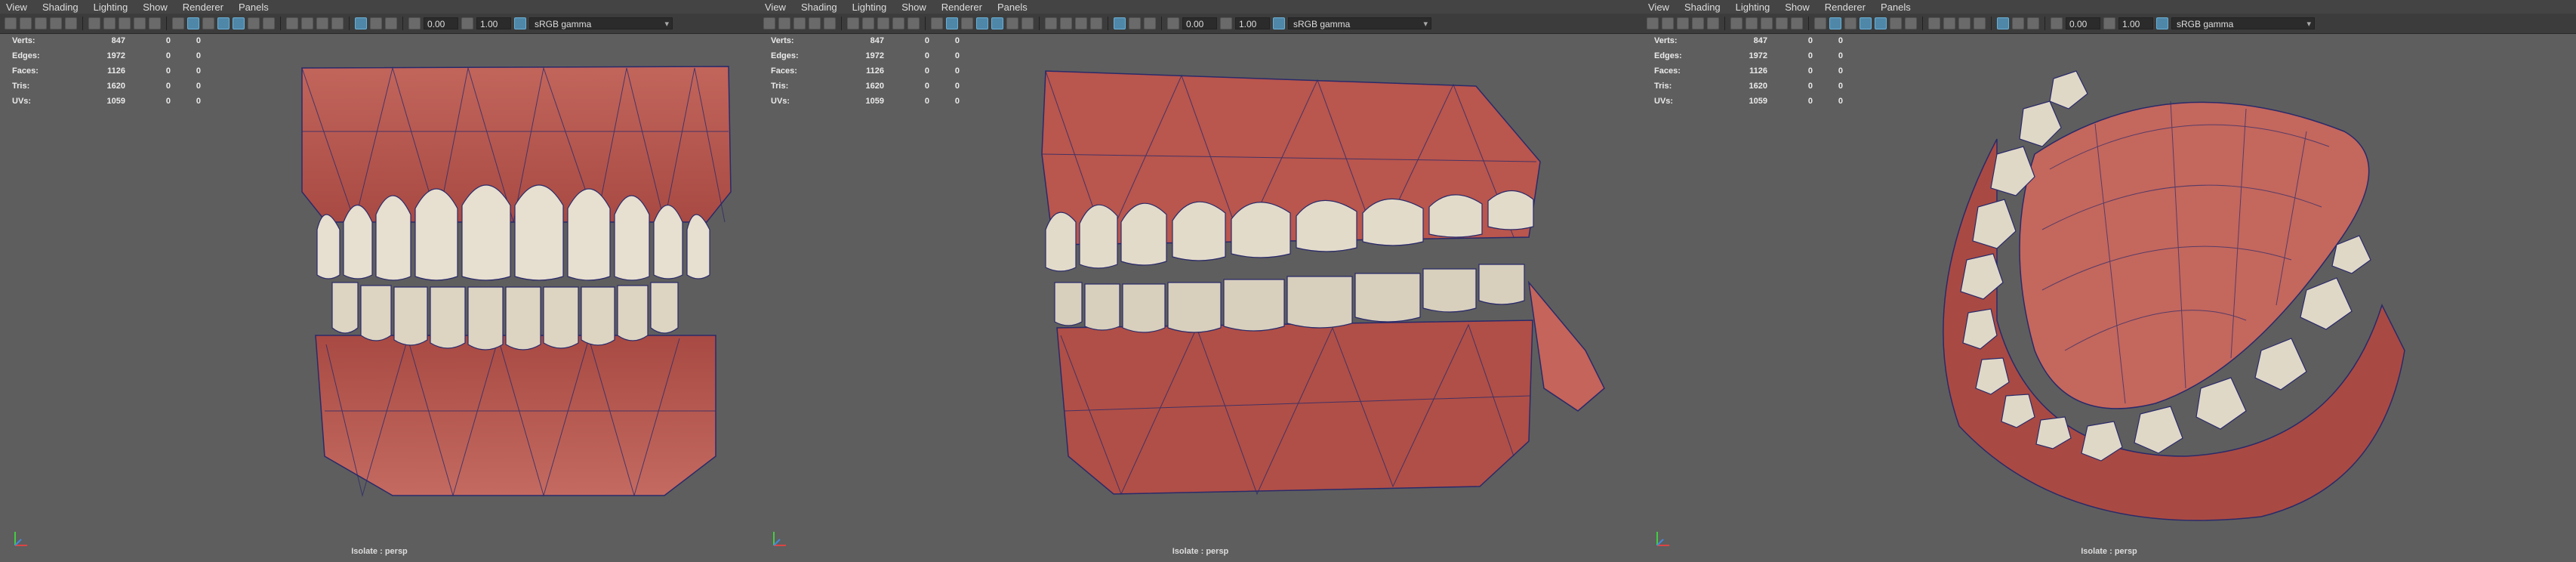 This screenshot has width=2576, height=562. Describe the element at coordinates (1881, 23) in the screenshot. I see `textured-icon` at that location.